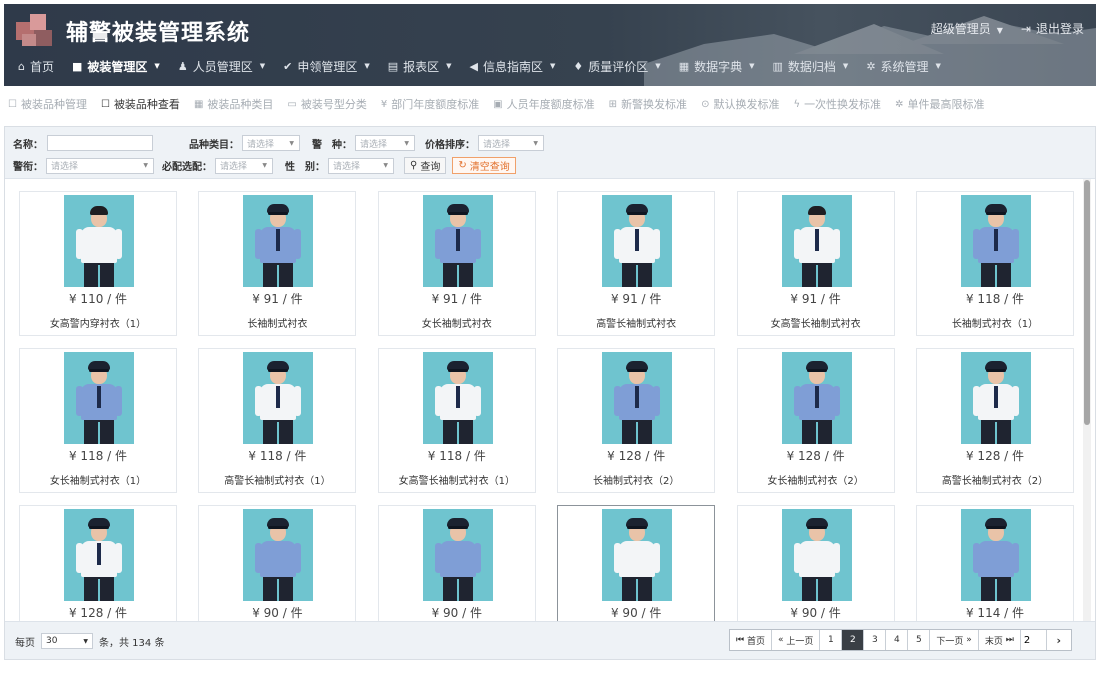  What do you see at coordinates (430, 104) in the screenshot?
I see `subnav-item-4: ¥ 部门年度额度标准` at bounding box center [430, 104].